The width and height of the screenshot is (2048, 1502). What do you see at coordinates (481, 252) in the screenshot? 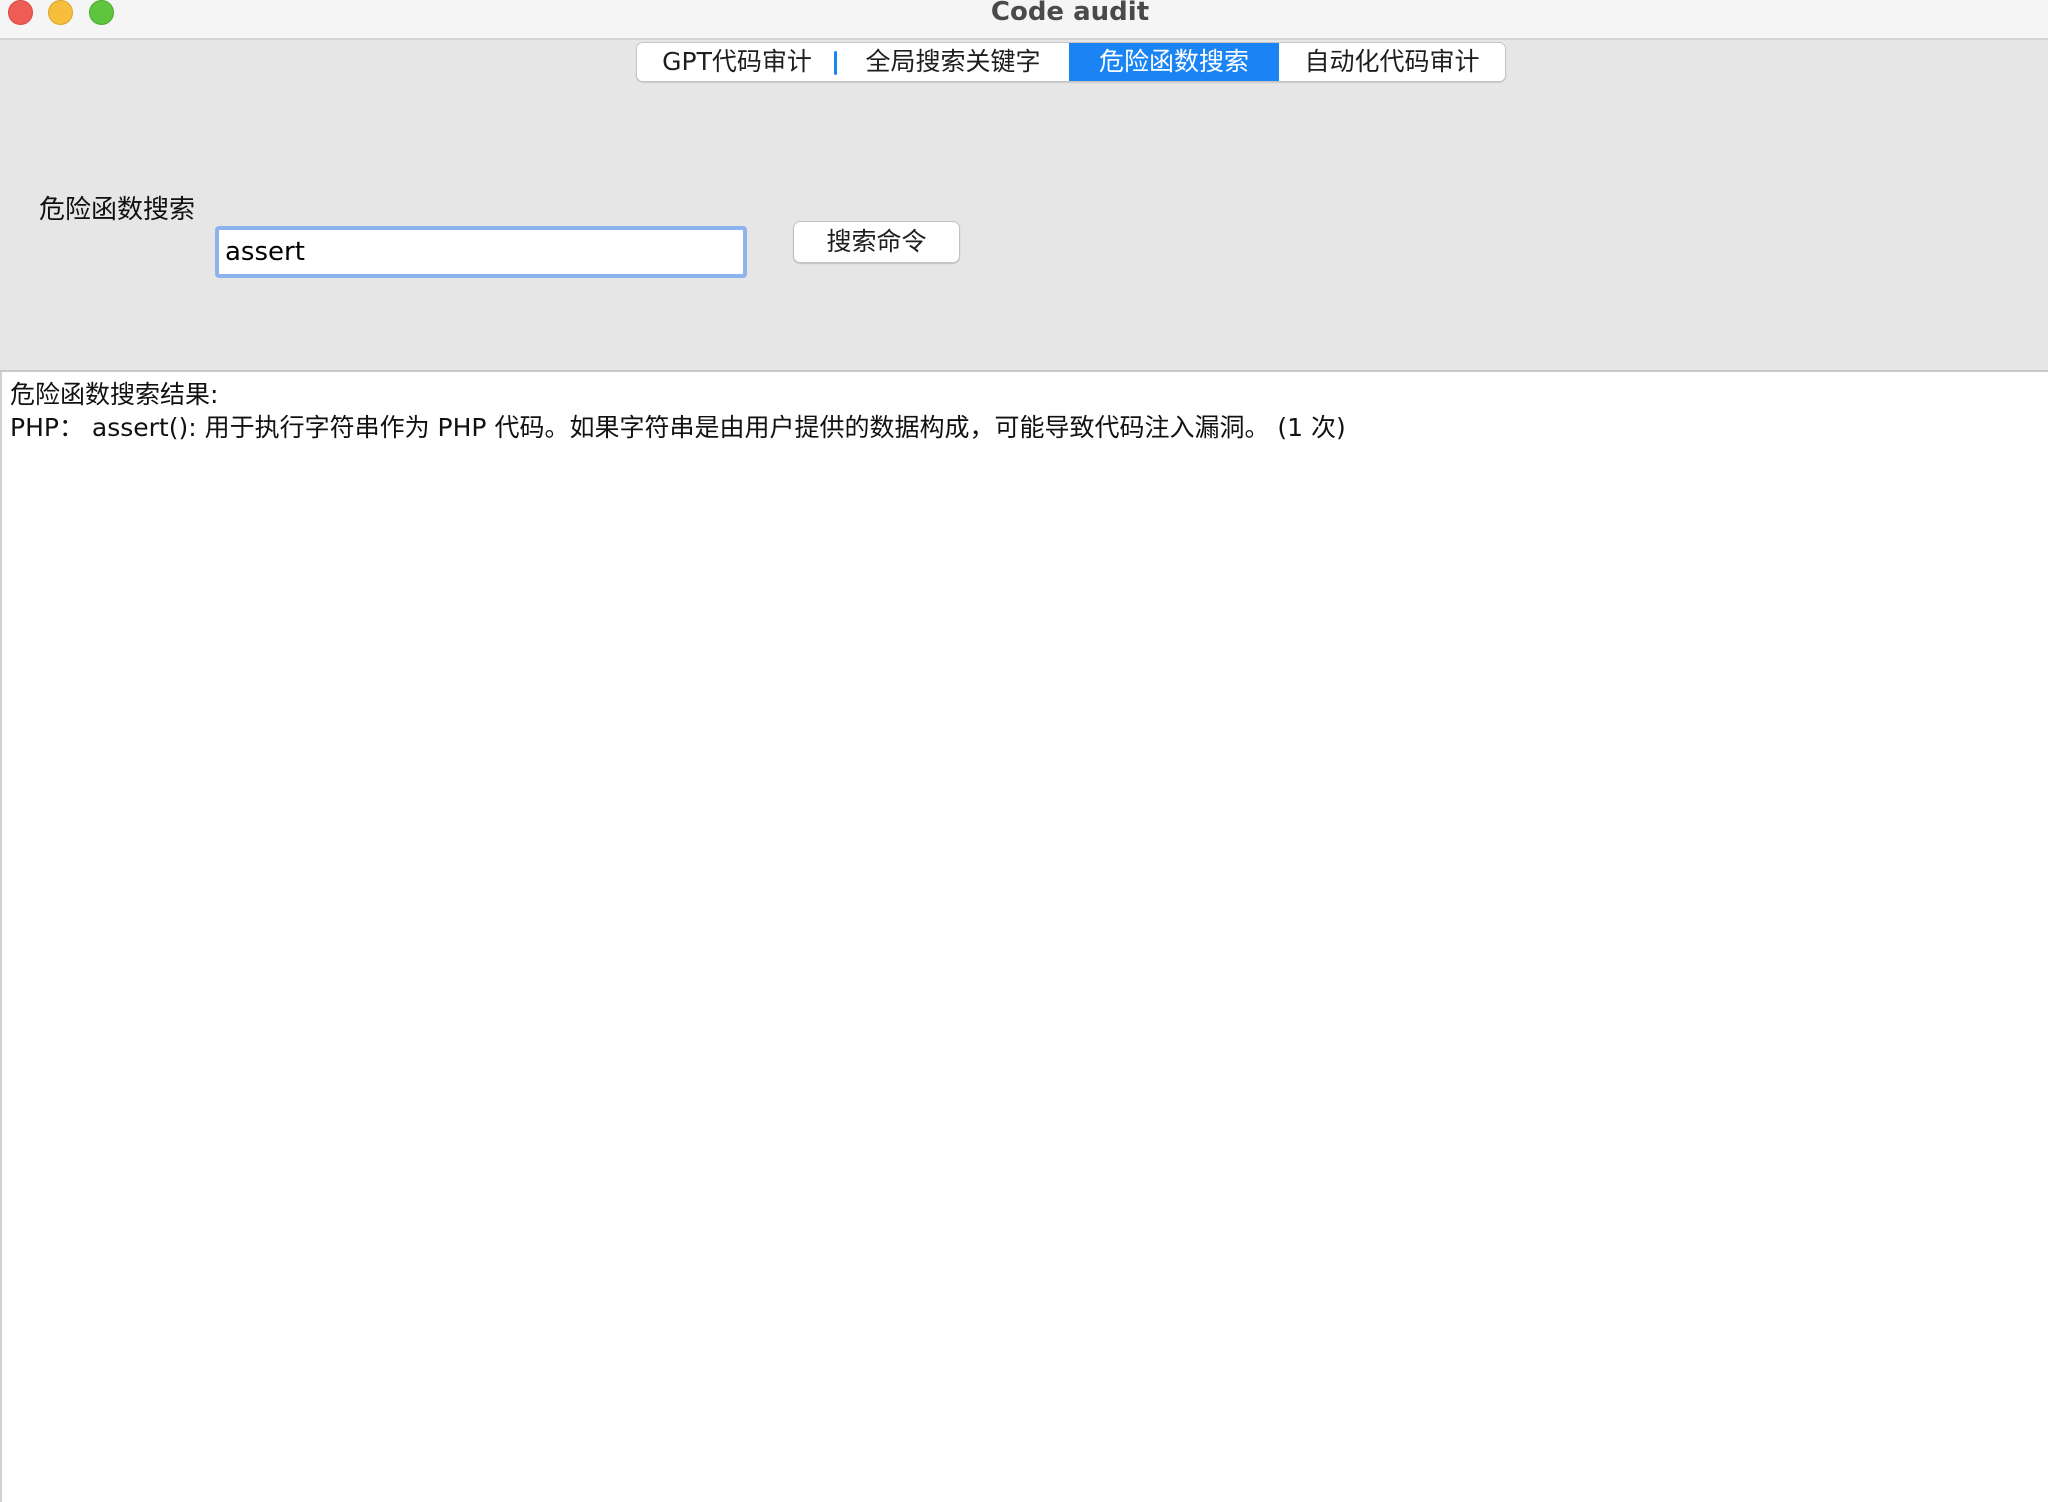
I see `search-input` at bounding box center [481, 252].